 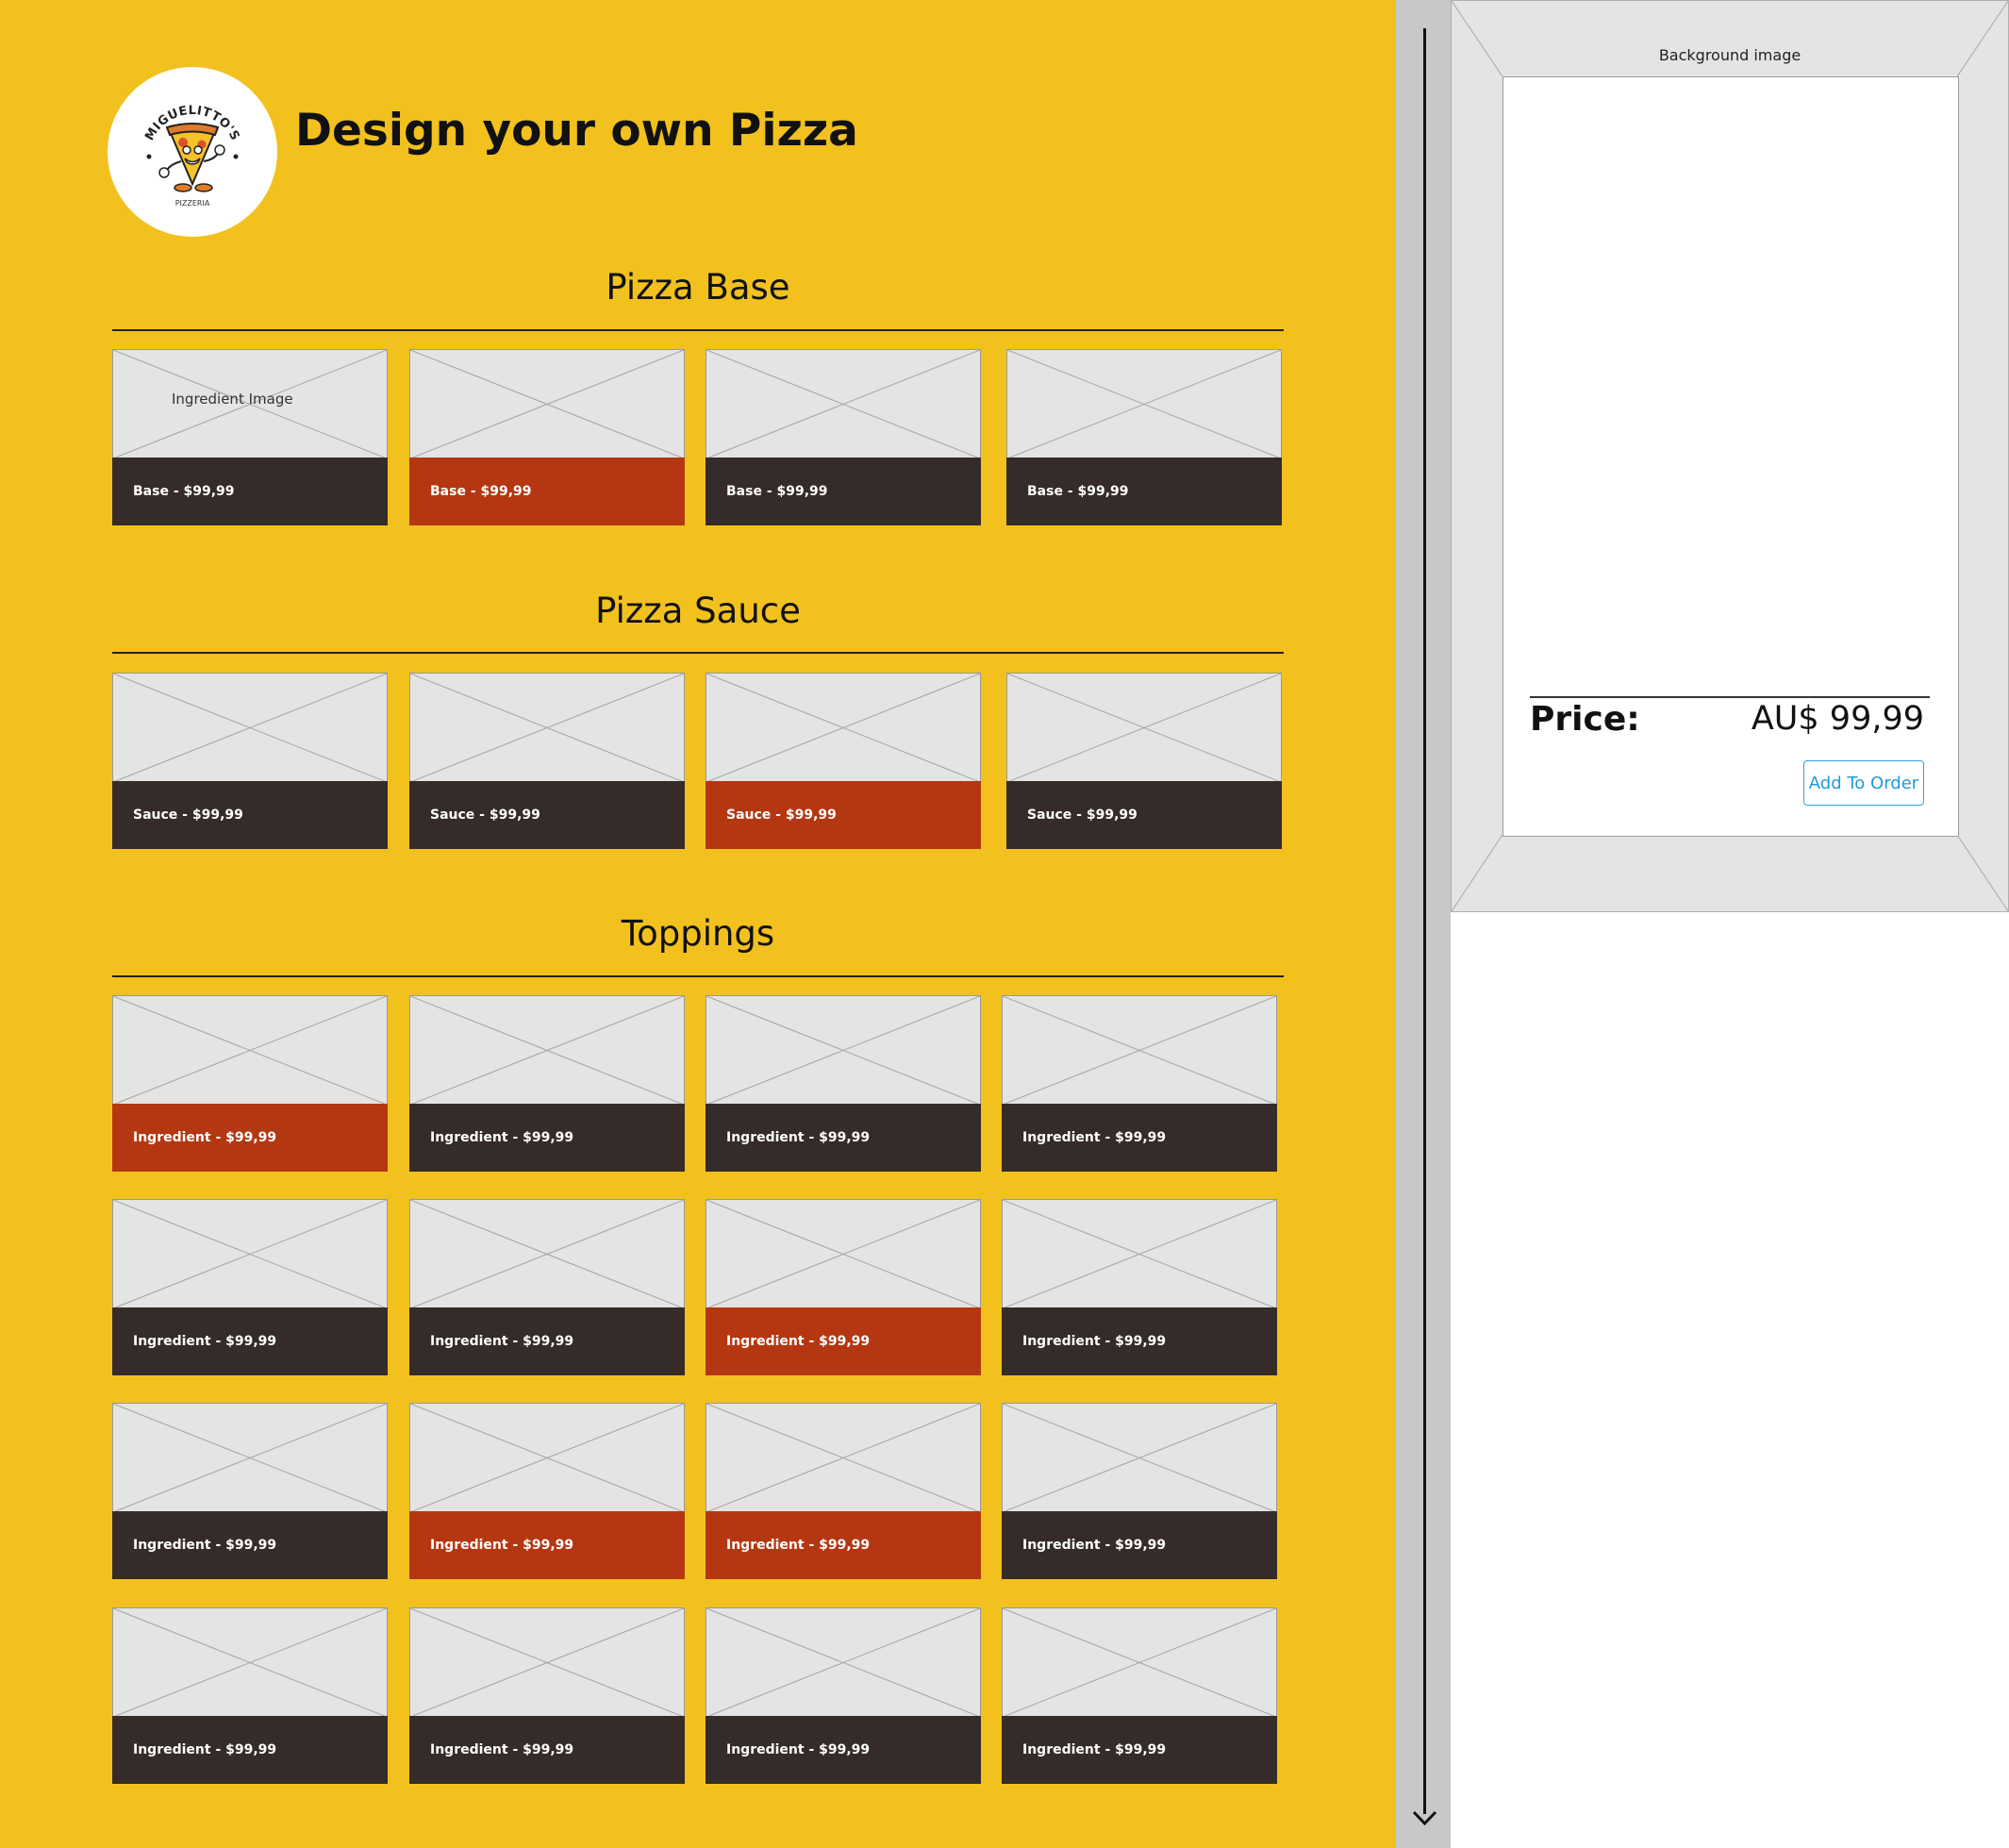 I want to click on scroll-track-line, so click(x=1424, y=921).